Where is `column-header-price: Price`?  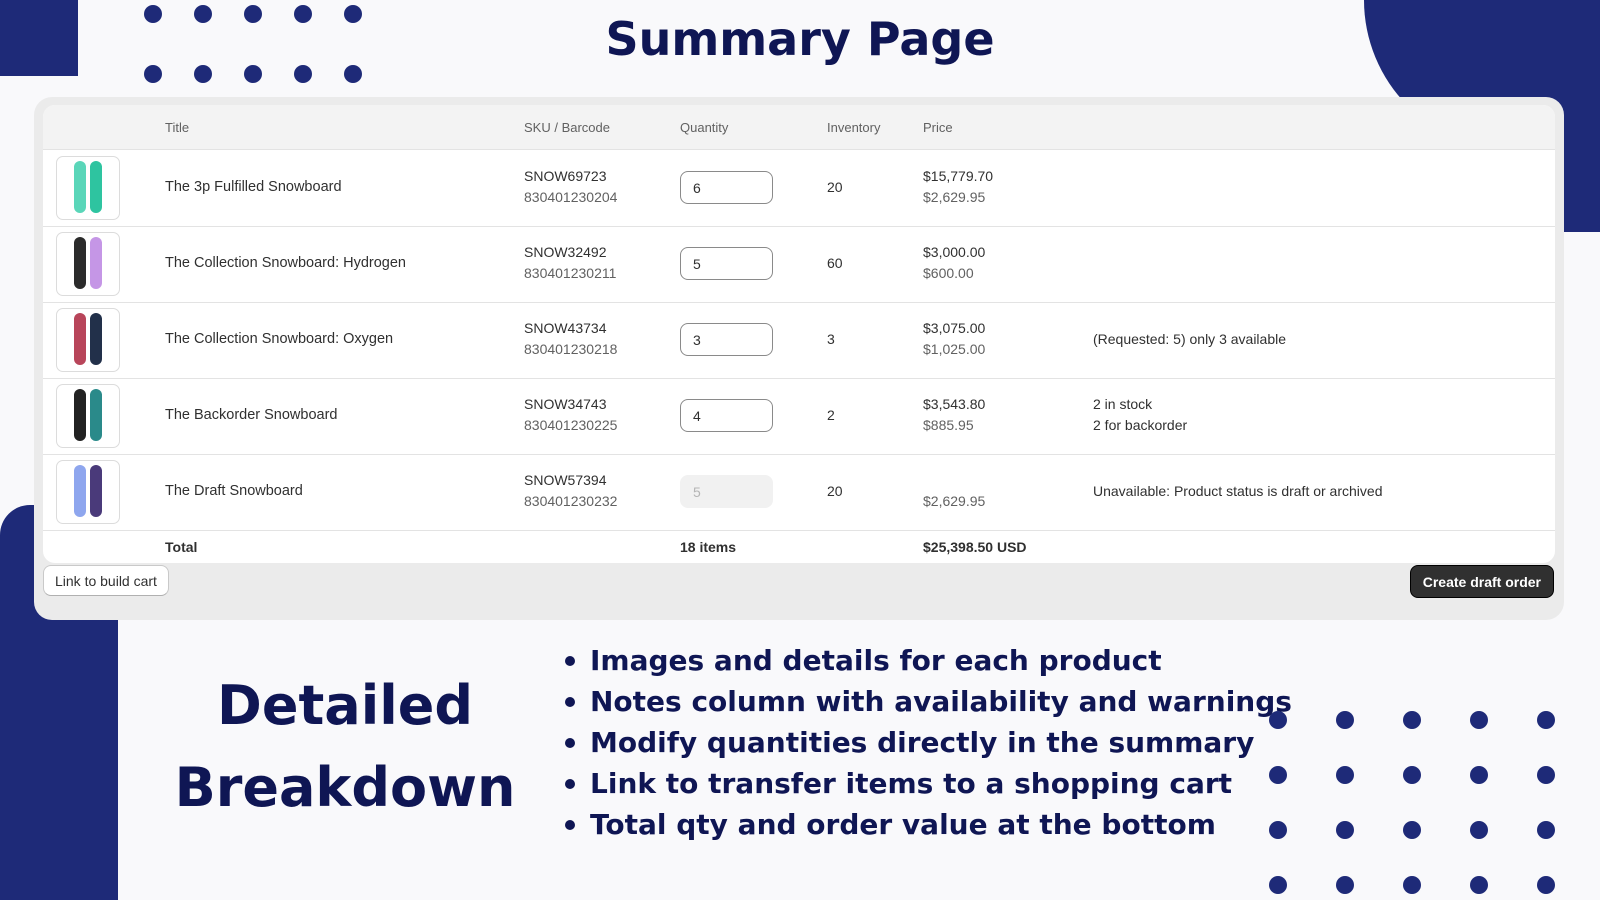
column-header-price: Price is located at coordinates (938, 127).